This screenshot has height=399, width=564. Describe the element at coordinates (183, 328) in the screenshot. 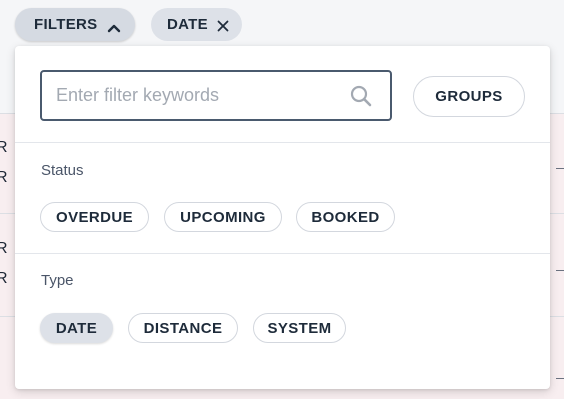

I see `filter-option-distance: DISTANCE` at that location.